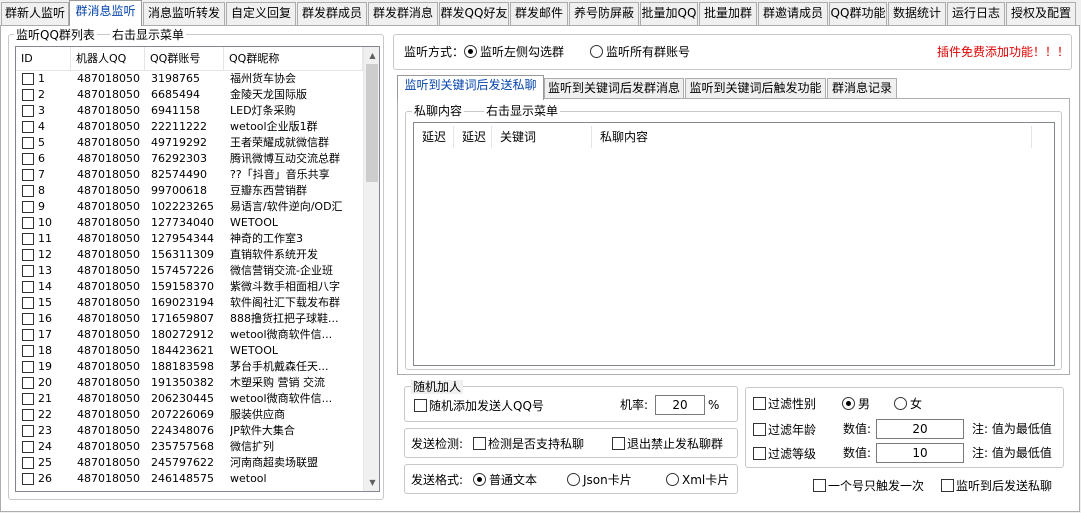 Image resolution: width=1081 pixels, height=513 pixels. Describe the element at coordinates (539, 13) in the screenshot. I see `tab-mass-email: 群发邮件` at that location.